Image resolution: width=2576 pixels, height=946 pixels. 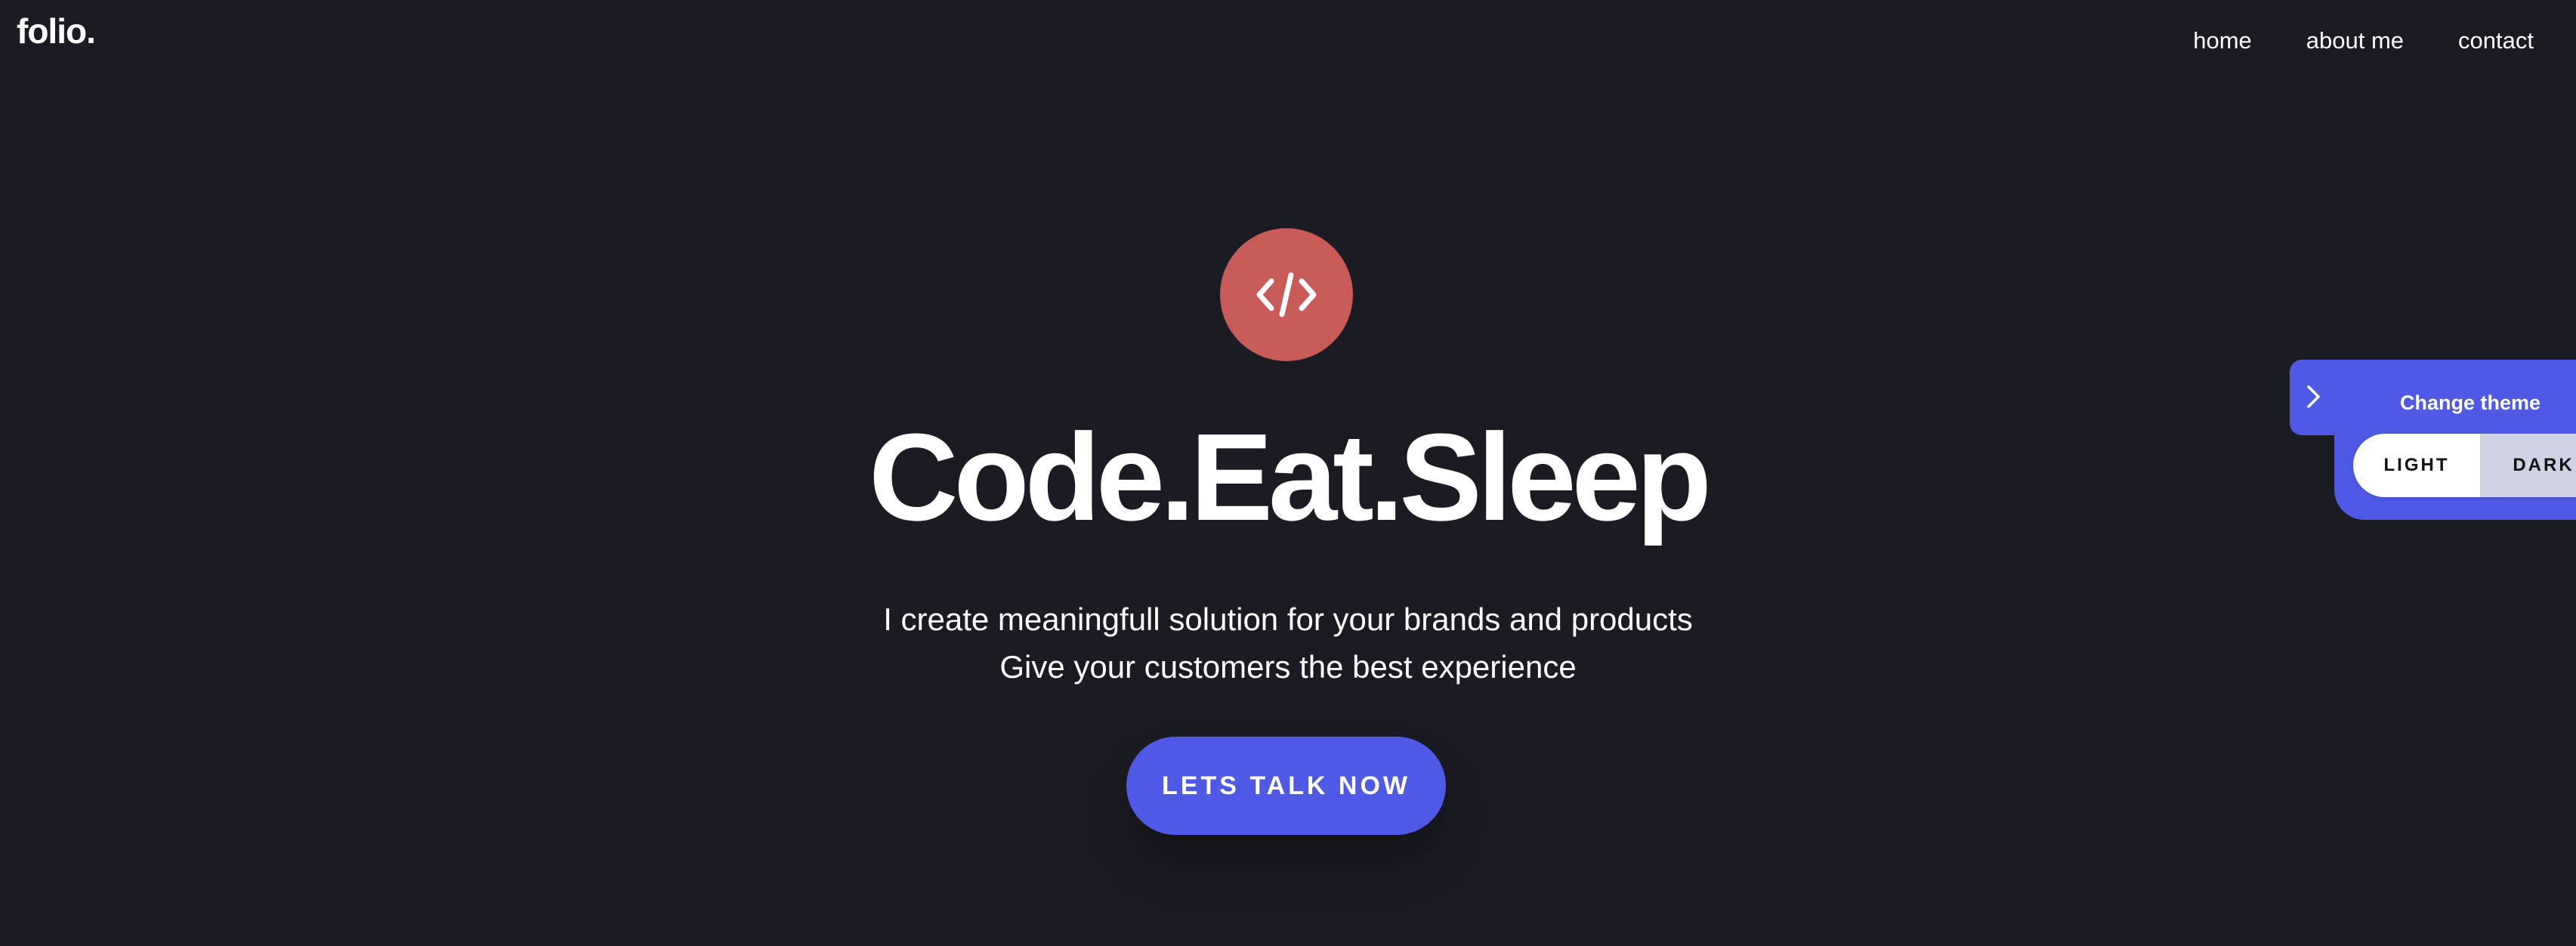 I want to click on nav-link-home: home, so click(x=2222, y=40).